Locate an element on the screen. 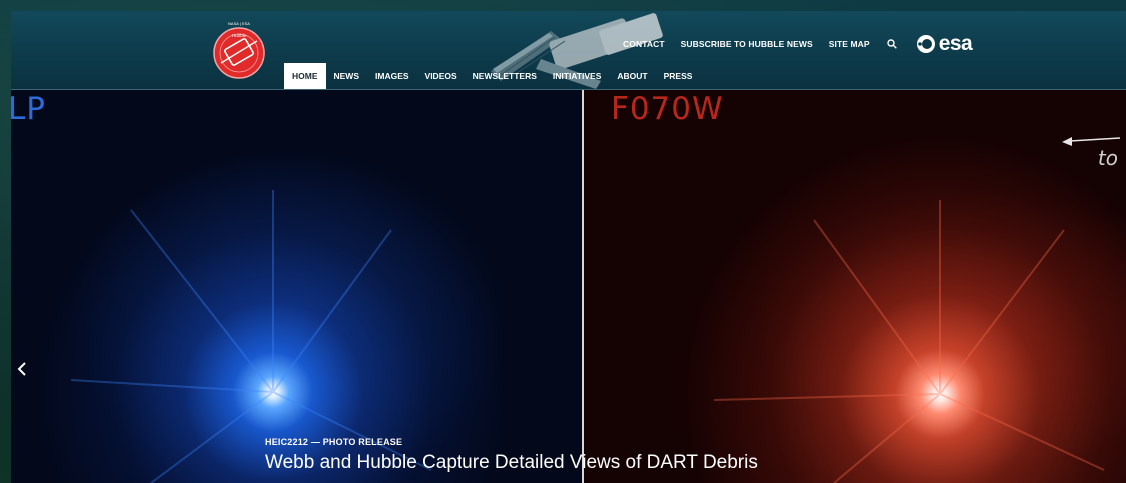 The height and width of the screenshot is (483, 1126). nav-home: HOME is located at coordinates (305, 76).